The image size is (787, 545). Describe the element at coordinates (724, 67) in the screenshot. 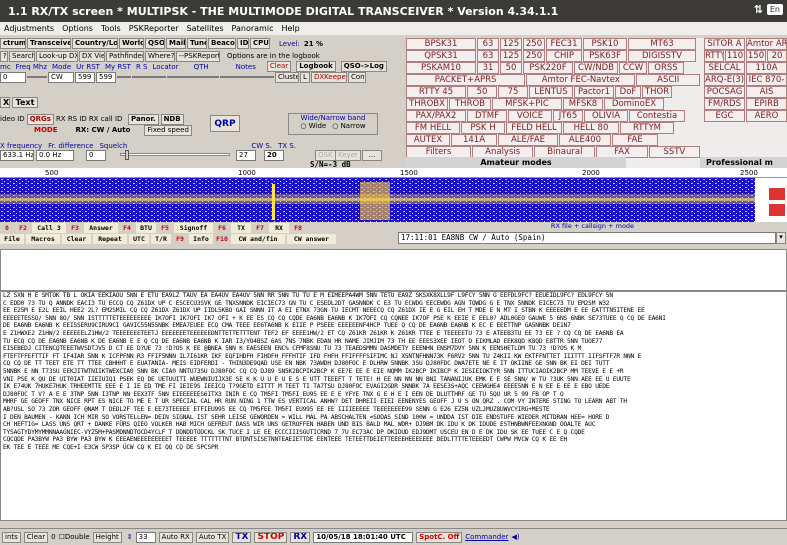

I see `pro-mode-button: SELCAL` at that location.